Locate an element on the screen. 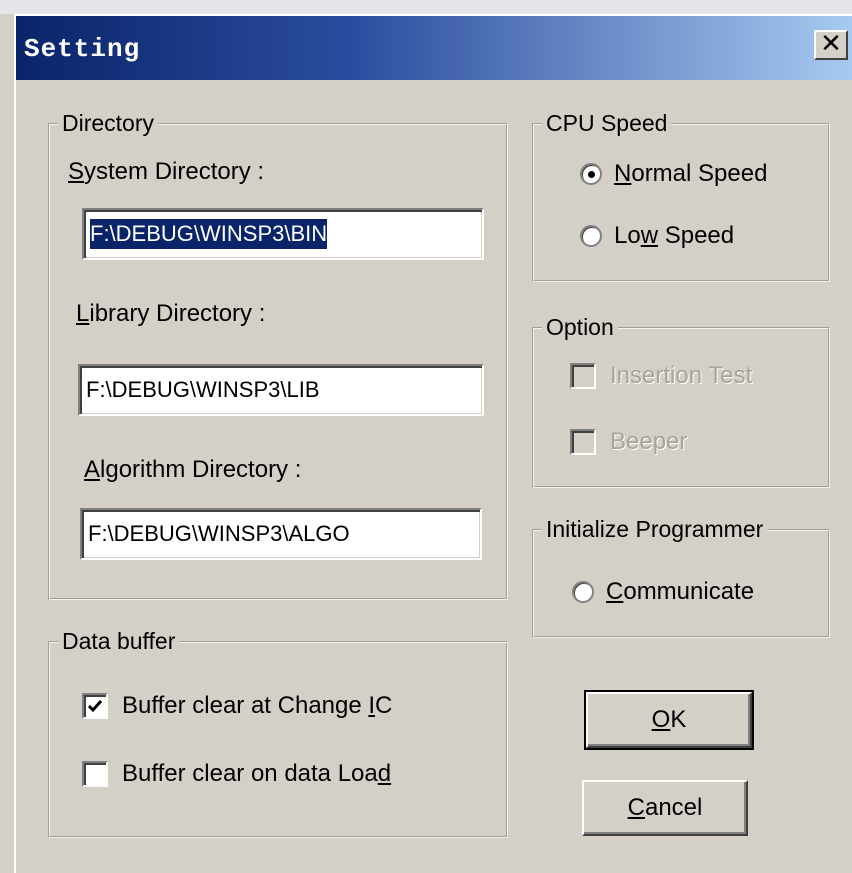  normal-speed-radio-circle is located at coordinates (591, 174).